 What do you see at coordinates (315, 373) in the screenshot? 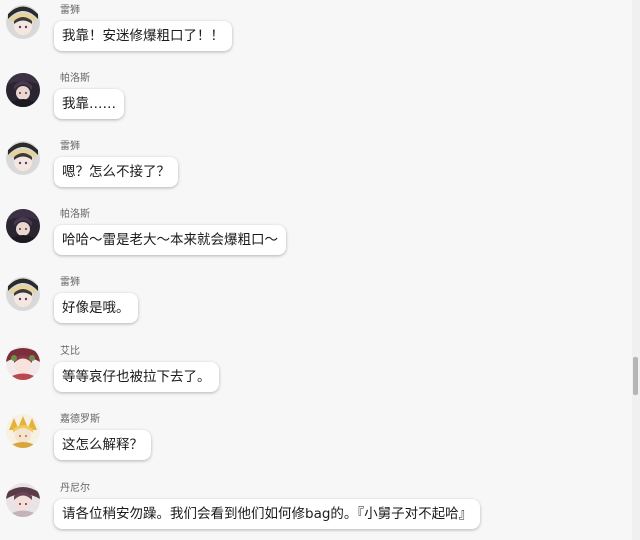
I see `chat-message: 艾比 等等哀仔也被拉下去了。` at bounding box center [315, 373].